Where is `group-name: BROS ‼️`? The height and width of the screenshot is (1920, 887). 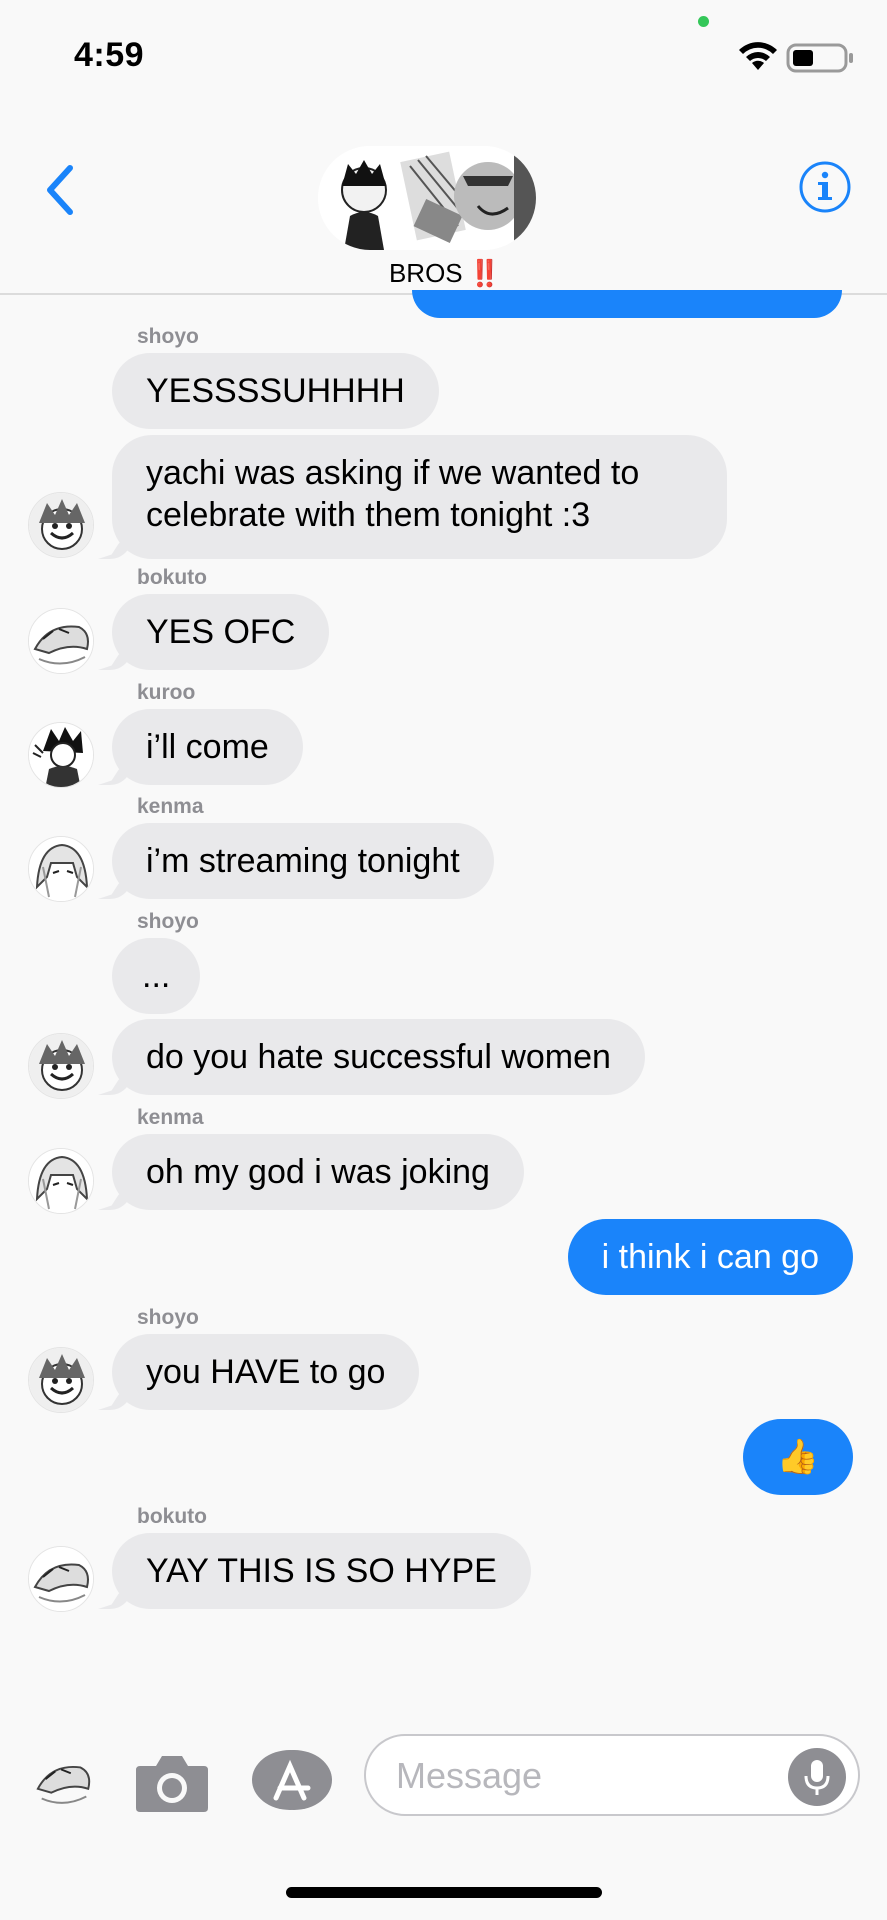 group-name: BROS ‼️ is located at coordinates (443, 273).